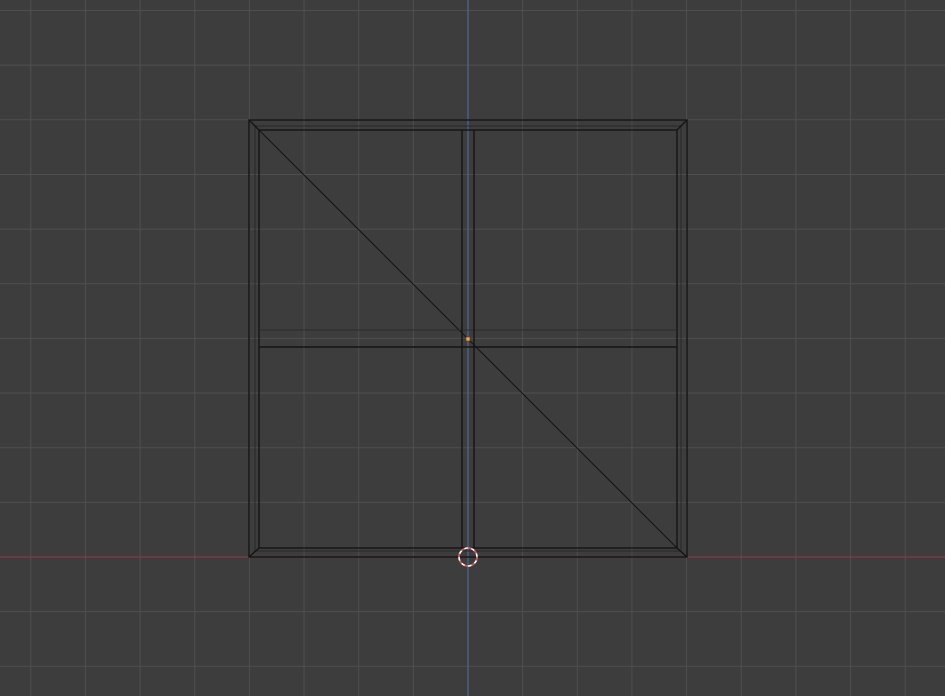  What do you see at coordinates (468, 339) in the screenshot?
I see `origin-point-icon` at bounding box center [468, 339].